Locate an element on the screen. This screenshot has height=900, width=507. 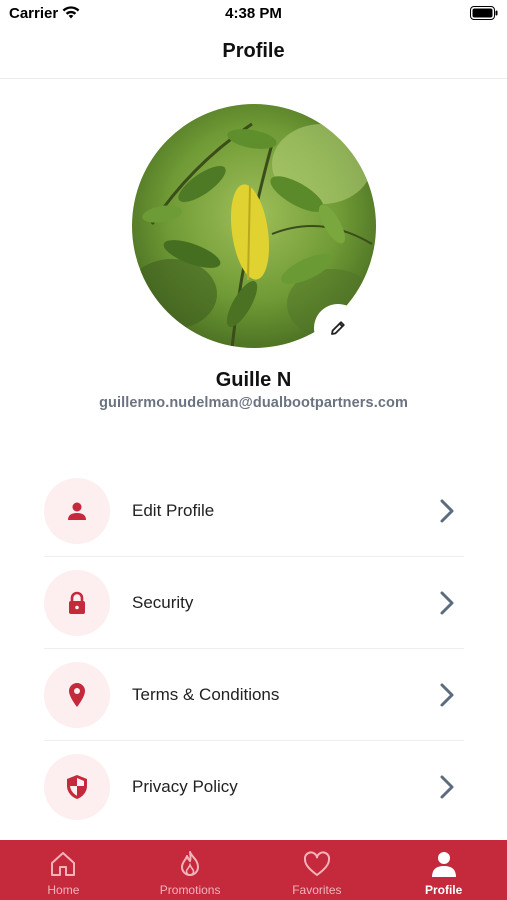
user-email: guillermo.nudelman@dualbootpartners.com is located at coordinates (253, 403).